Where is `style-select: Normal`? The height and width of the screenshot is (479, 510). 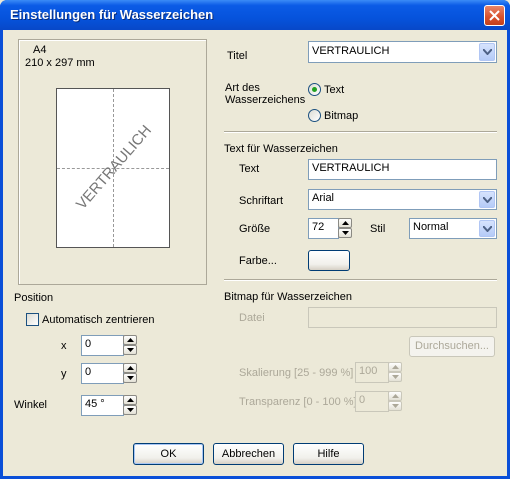
style-select: Normal is located at coordinates (453, 228).